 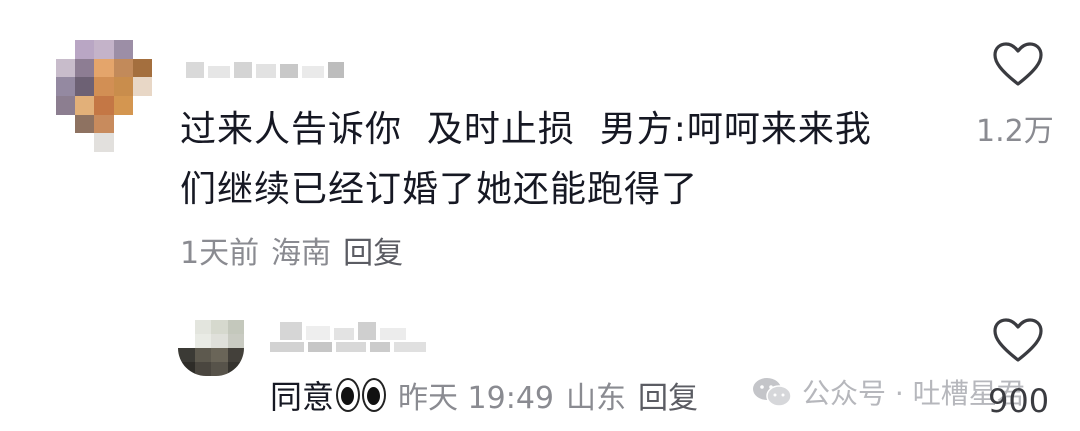 I want to click on comment-location: 山东, so click(x=596, y=398).